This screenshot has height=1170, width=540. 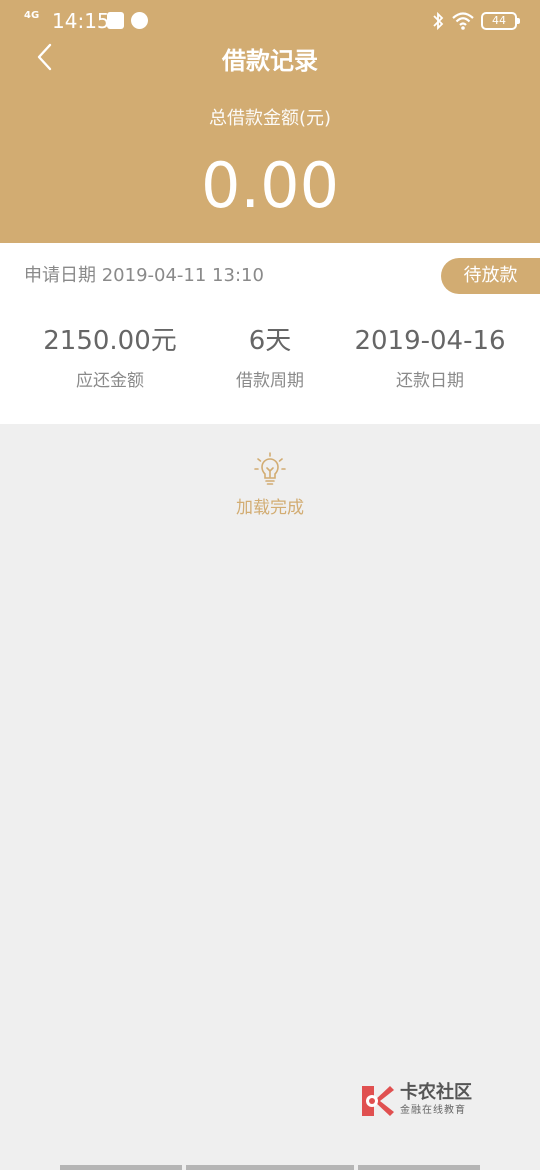 What do you see at coordinates (270, 508) in the screenshot?
I see `load-complete-text: 加载完成` at bounding box center [270, 508].